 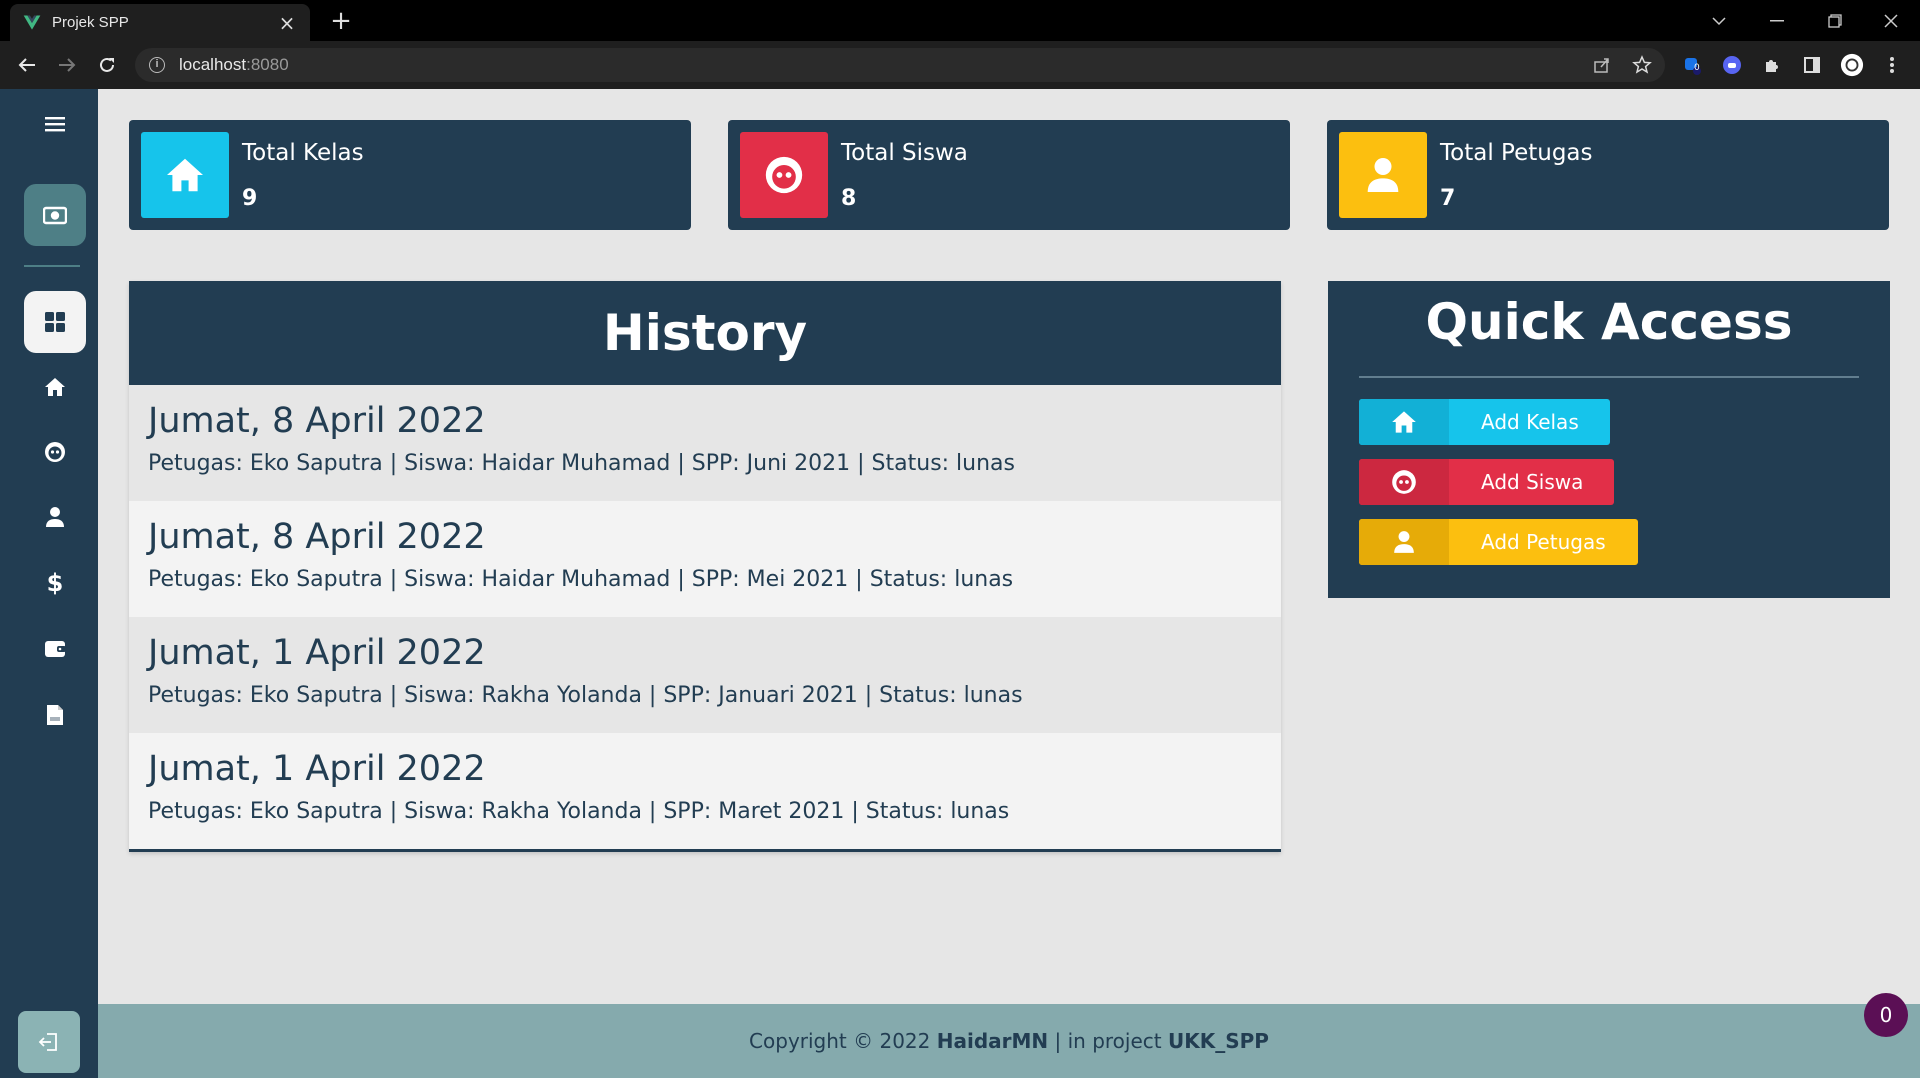 I want to click on browser-tab-bar: Projek SPP × +, so click(x=960, y=20).